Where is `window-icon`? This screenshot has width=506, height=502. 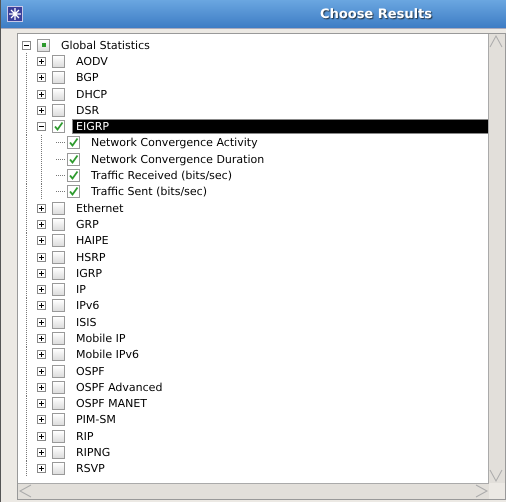 window-icon is located at coordinates (15, 14).